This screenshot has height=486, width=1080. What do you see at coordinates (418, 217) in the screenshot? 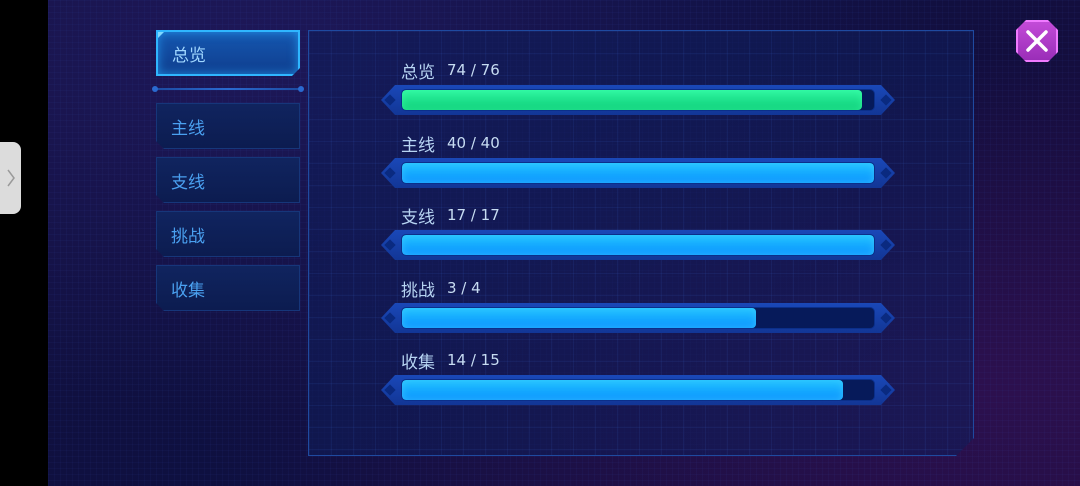
I see `progress-label: 支线` at bounding box center [418, 217].